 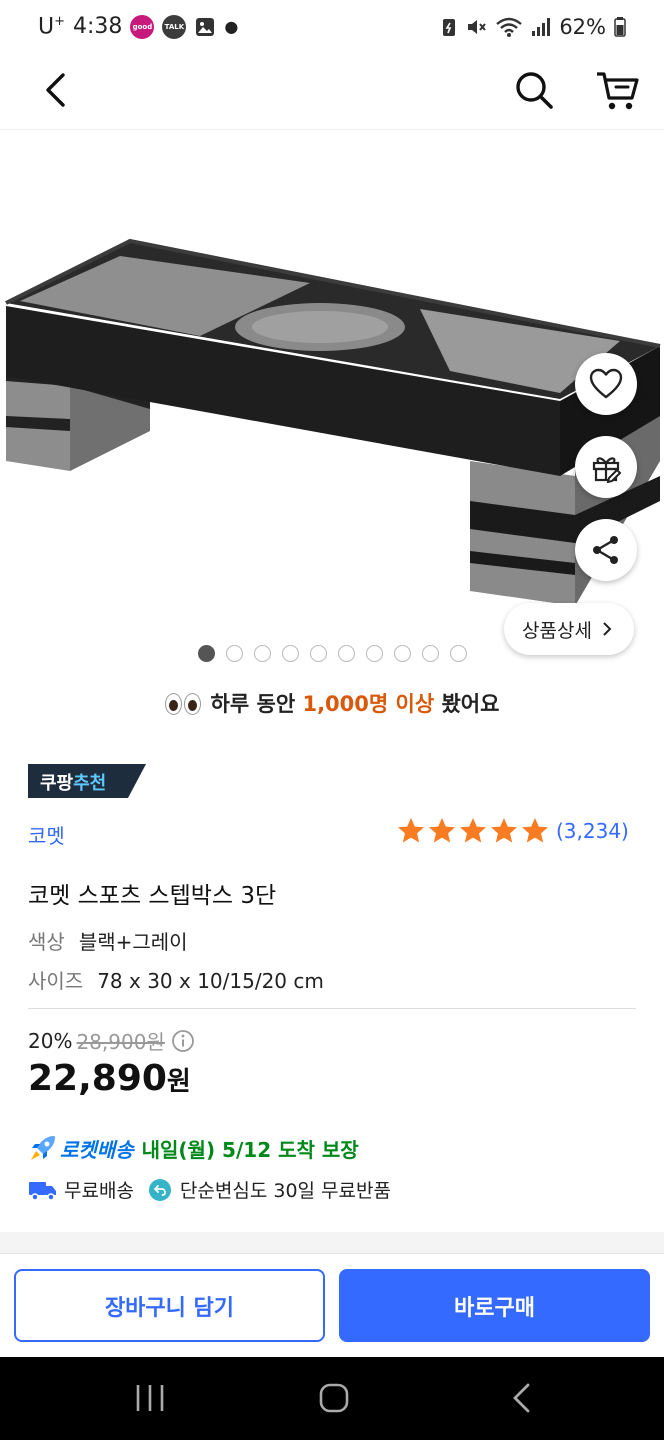 I want to click on review-count: (3,234), so click(x=592, y=831).